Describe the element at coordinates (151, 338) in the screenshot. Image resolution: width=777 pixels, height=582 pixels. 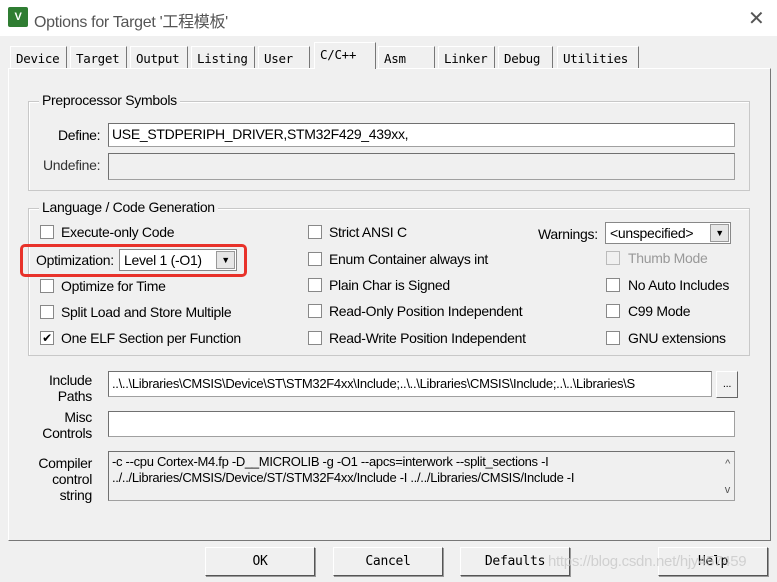
I see `one-elf-label: One ELF Section per Function` at that location.